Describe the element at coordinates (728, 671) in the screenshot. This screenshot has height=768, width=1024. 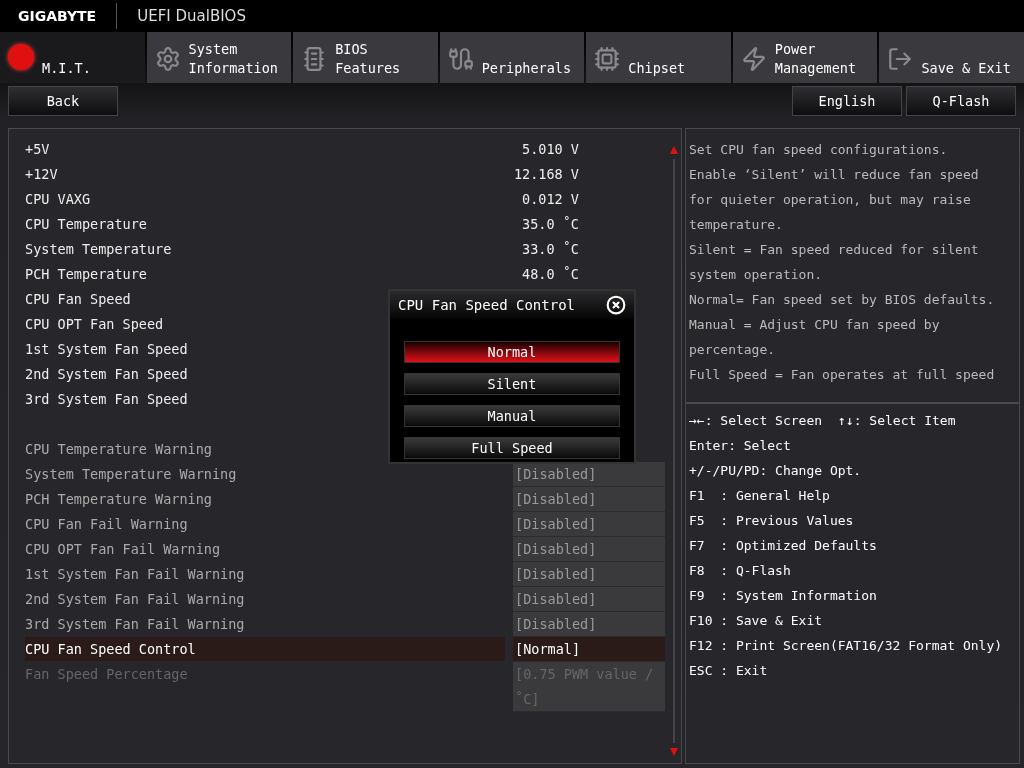
I see `key-hint: ESC : Exit` at that location.